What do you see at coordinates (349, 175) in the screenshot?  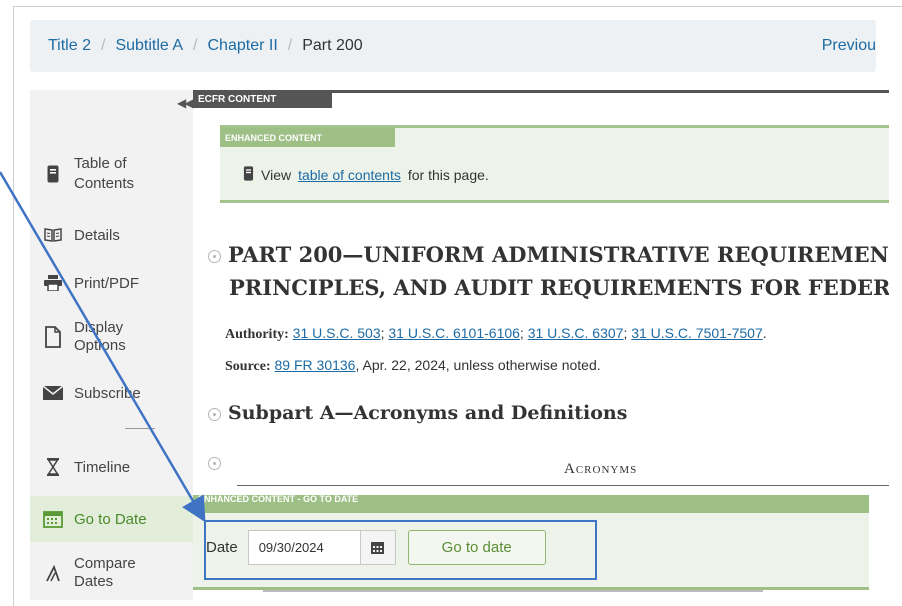 I see `table-of-contents-link: table of contents` at bounding box center [349, 175].